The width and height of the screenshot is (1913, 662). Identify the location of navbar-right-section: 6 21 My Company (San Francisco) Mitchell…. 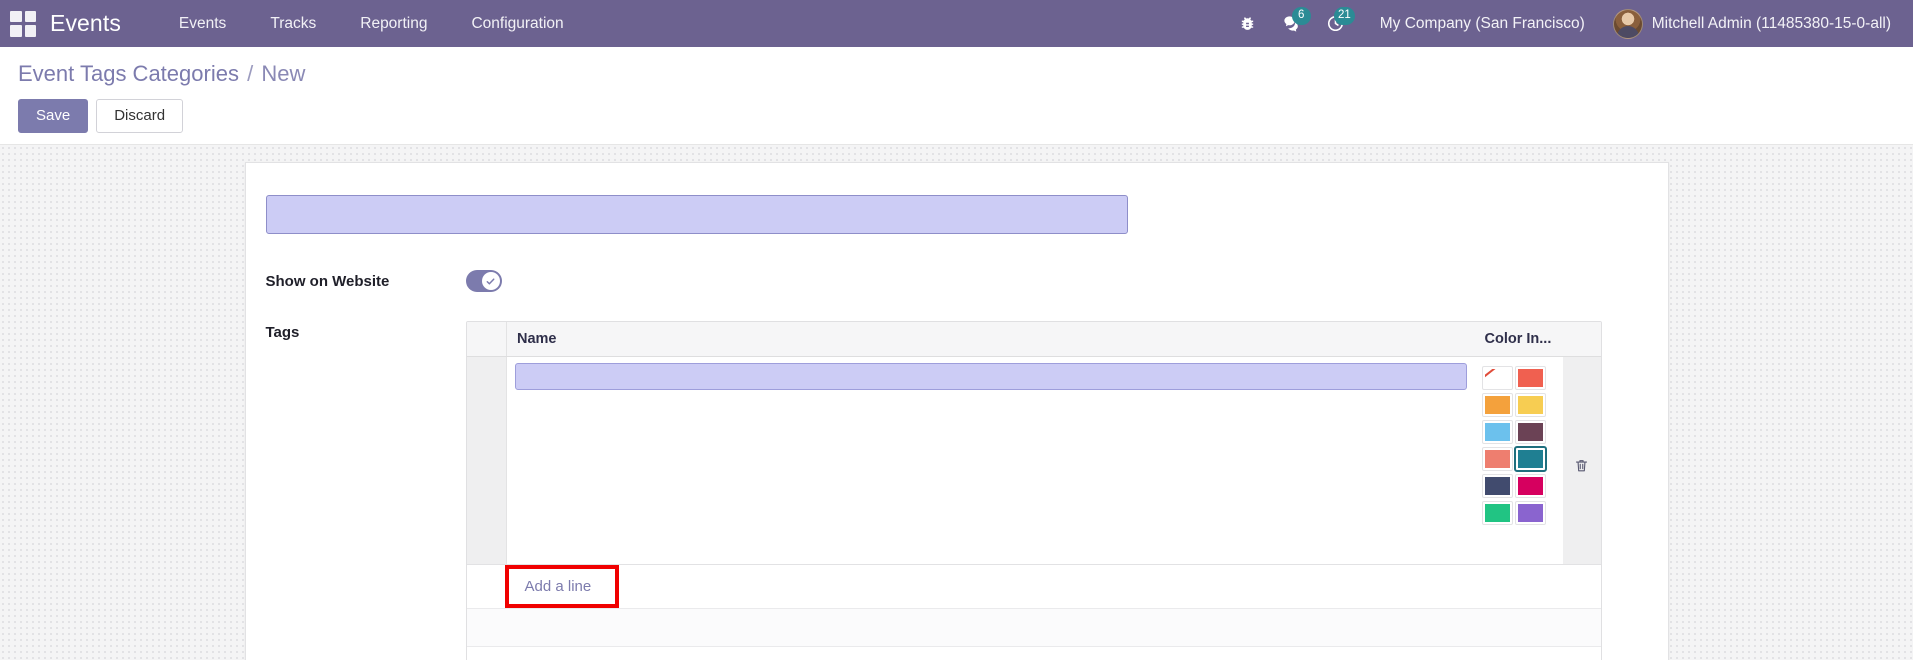
(1558, 24).